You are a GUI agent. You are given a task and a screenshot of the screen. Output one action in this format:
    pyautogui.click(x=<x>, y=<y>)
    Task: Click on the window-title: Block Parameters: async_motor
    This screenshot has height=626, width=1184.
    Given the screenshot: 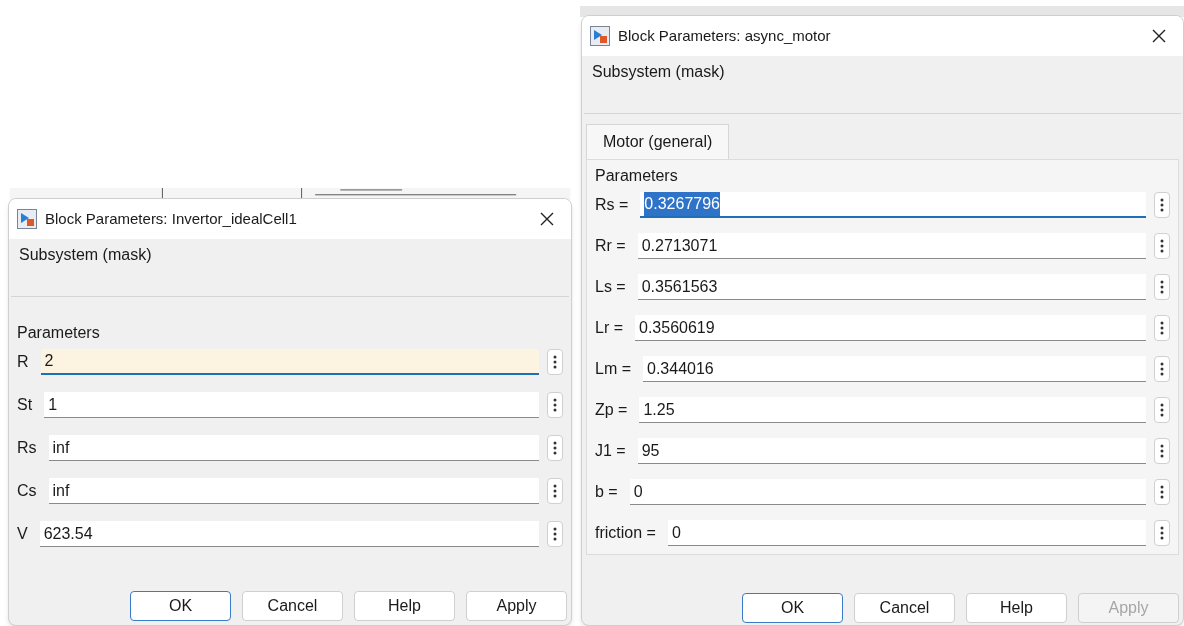 What is the action you would take?
    pyautogui.click(x=725, y=35)
    